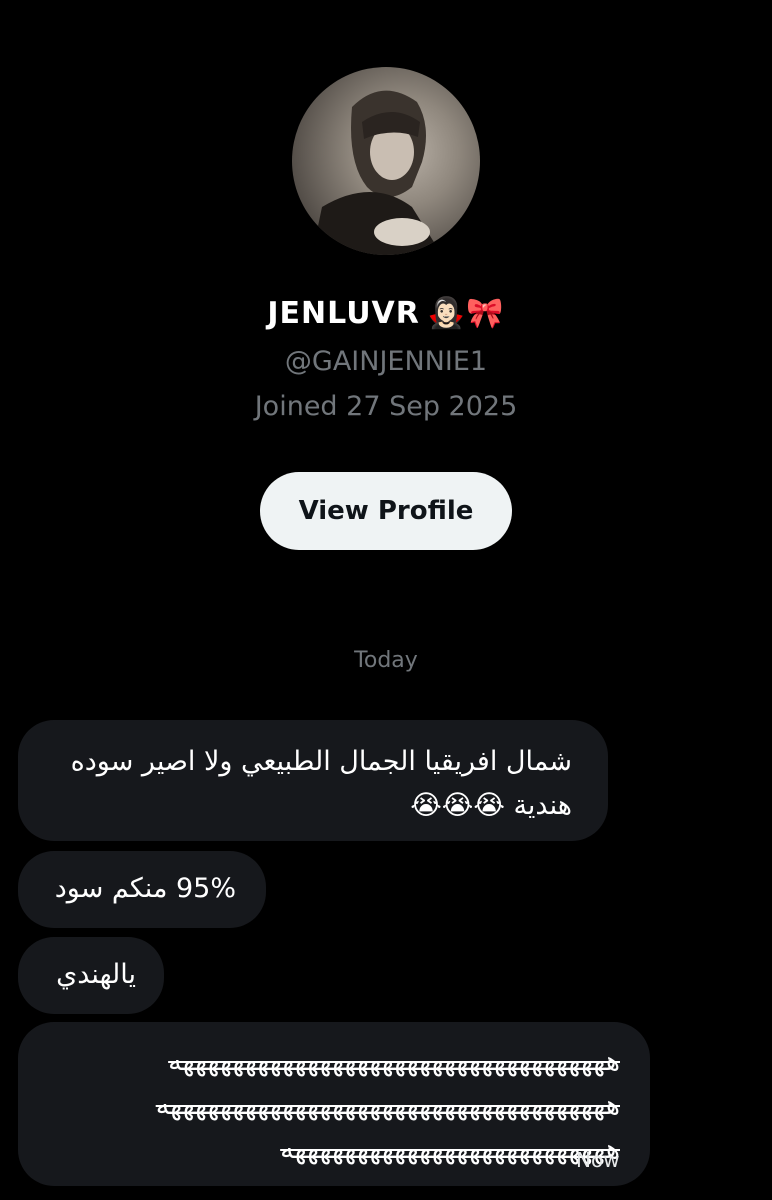 The image size is (772, 1200). I want to click on message-text: هندية 😭😭😭, so click(491, 805).